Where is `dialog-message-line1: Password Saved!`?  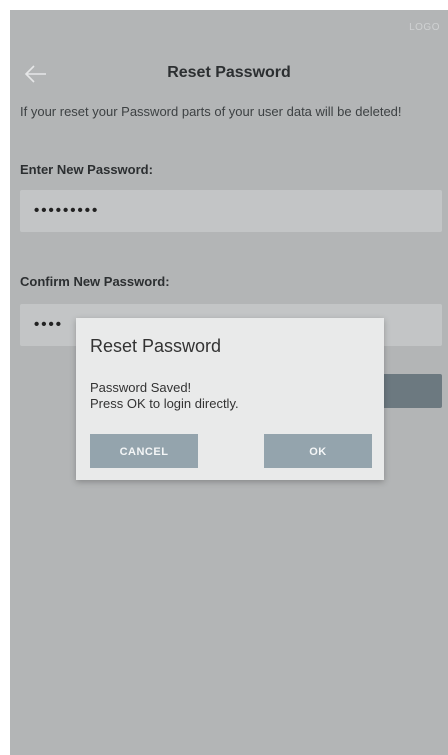 dialog-message-line1: Password Saved! is located at coordinates (141, 387).